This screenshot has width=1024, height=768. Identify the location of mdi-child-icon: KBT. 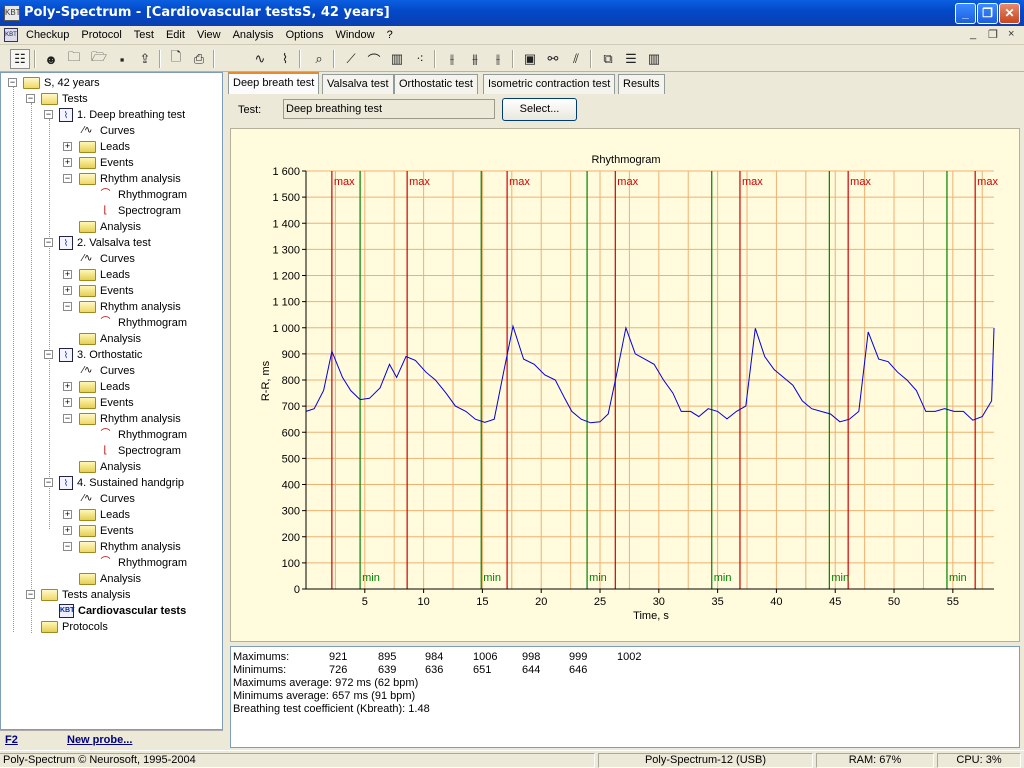
(11, 35).